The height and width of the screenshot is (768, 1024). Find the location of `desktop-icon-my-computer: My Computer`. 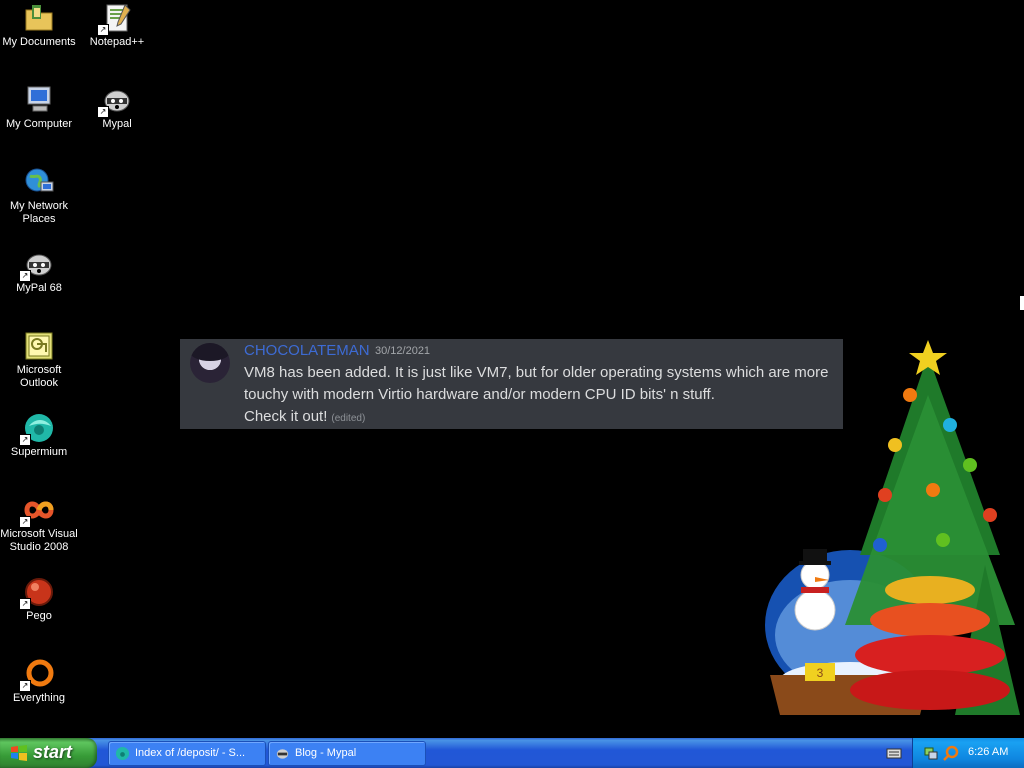

desktop-icon-my-computer: My Computer is located at coordinates (39, 107).